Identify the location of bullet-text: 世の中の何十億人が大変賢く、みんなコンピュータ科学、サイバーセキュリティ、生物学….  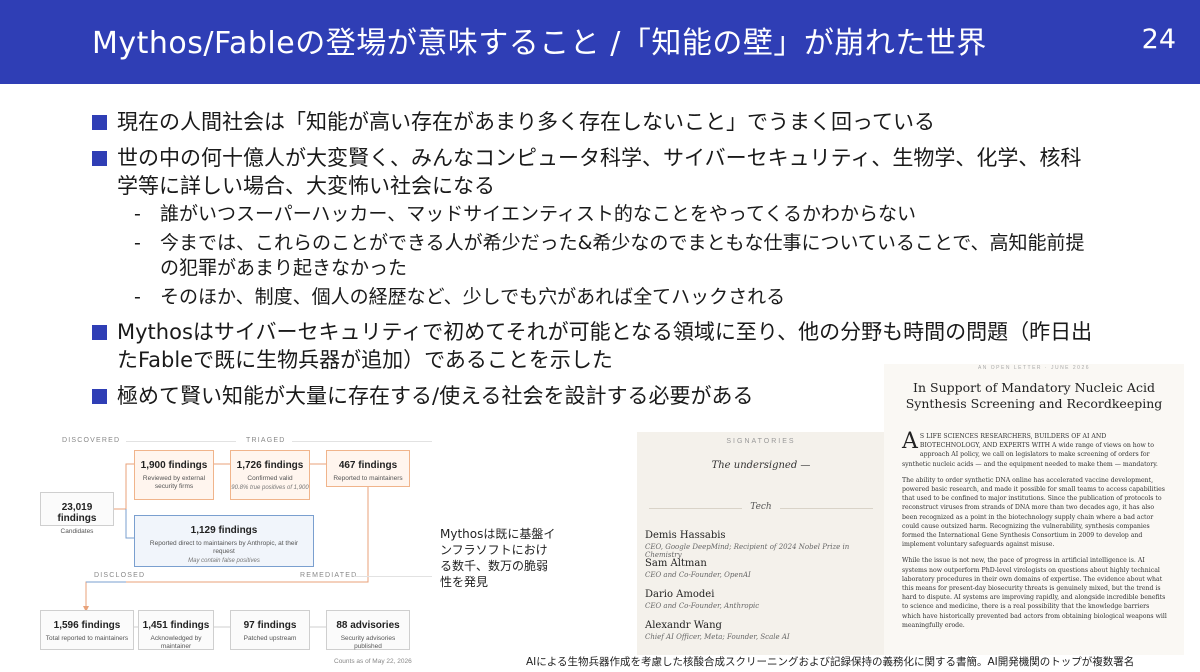
(599, 172).